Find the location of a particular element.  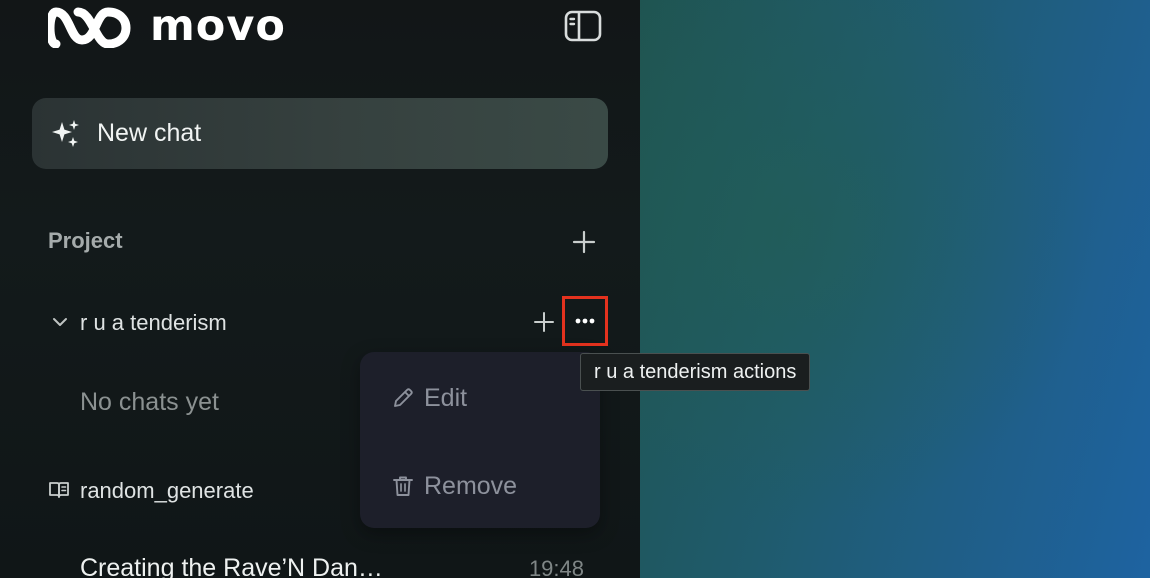

new-chat-button: New chat is located at coordinates (320, 133).